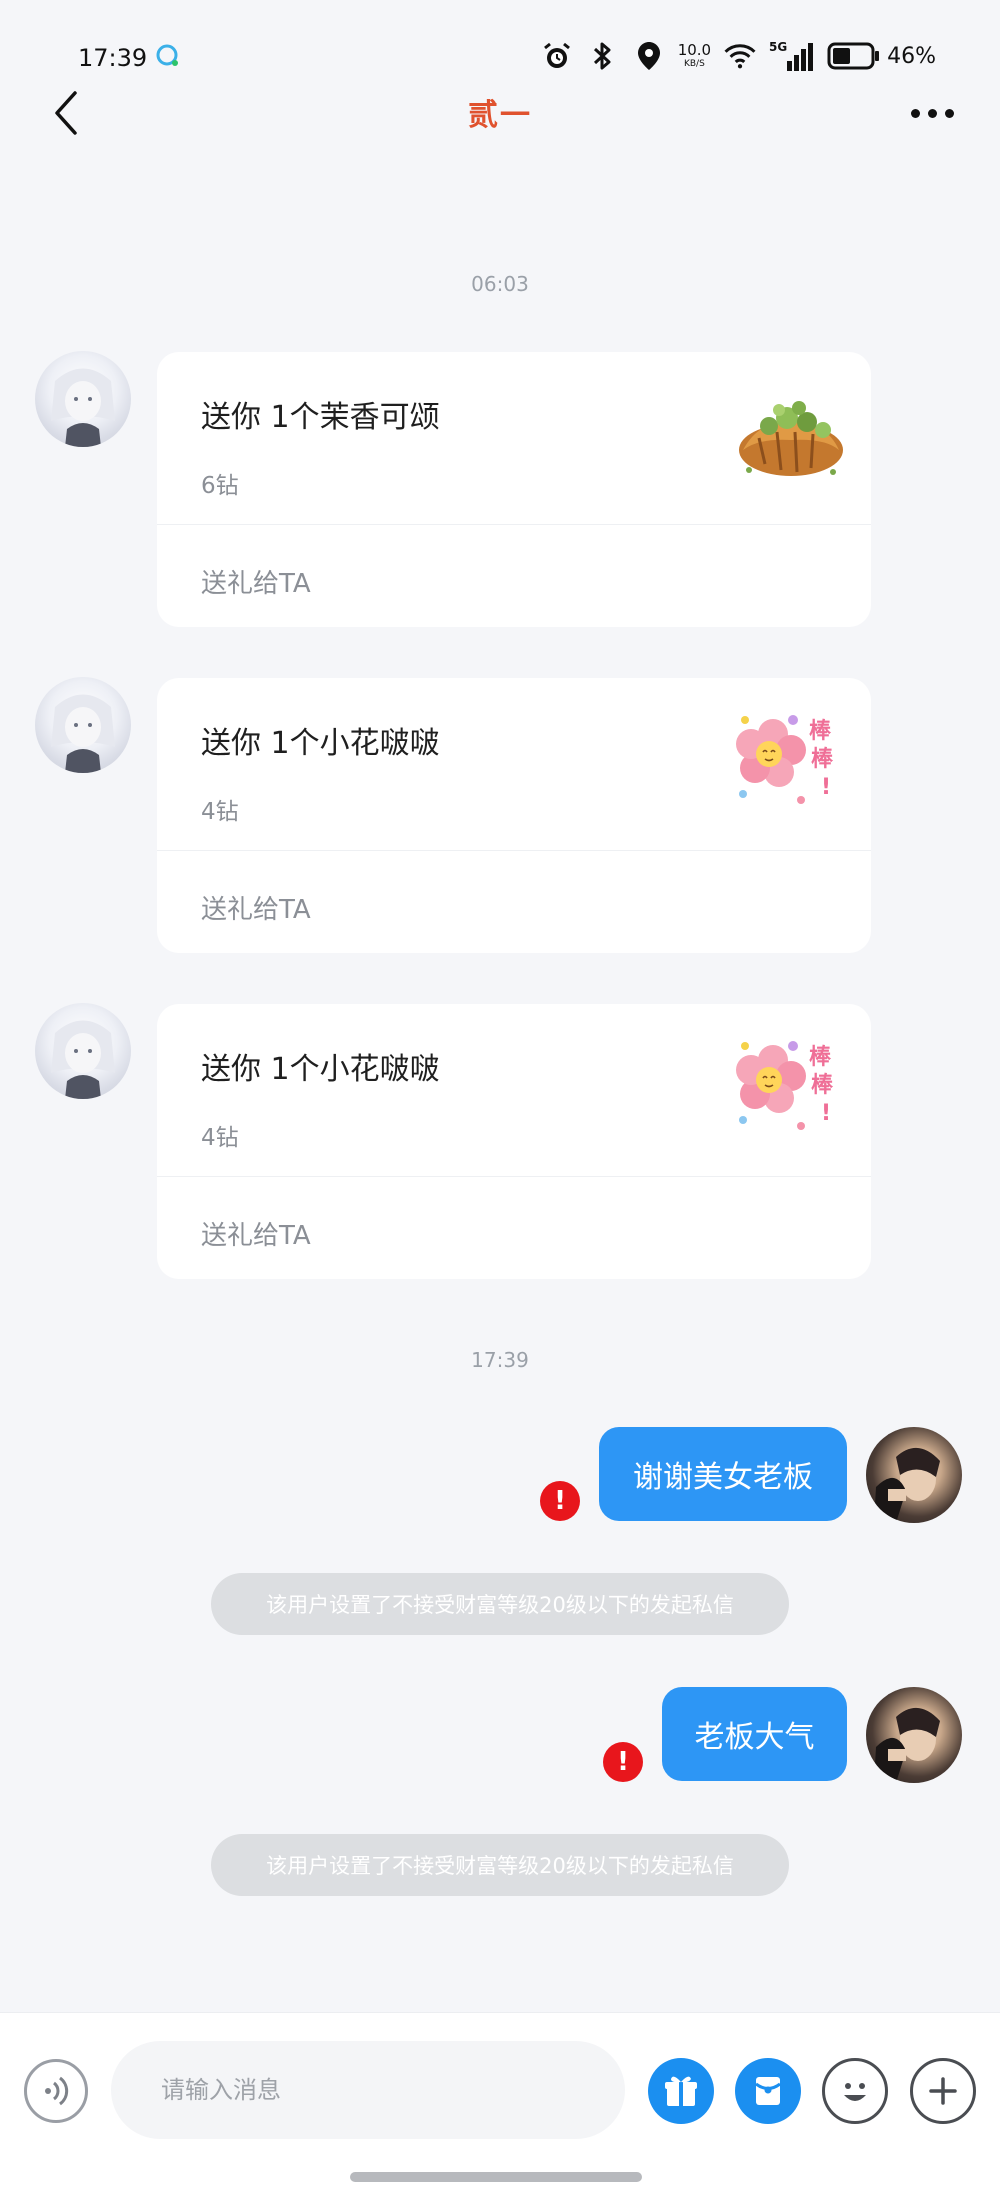  I want to click on outgoing-message-bubble: 老板大气, so click(754, 1734).